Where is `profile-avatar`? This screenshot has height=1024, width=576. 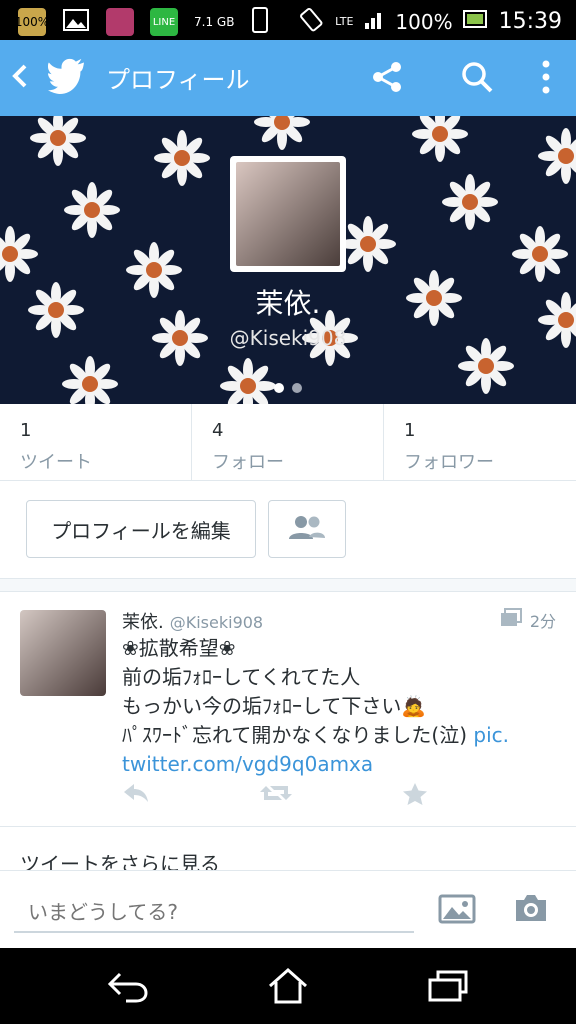
profile-avatar is located at coordinates (288, 214).